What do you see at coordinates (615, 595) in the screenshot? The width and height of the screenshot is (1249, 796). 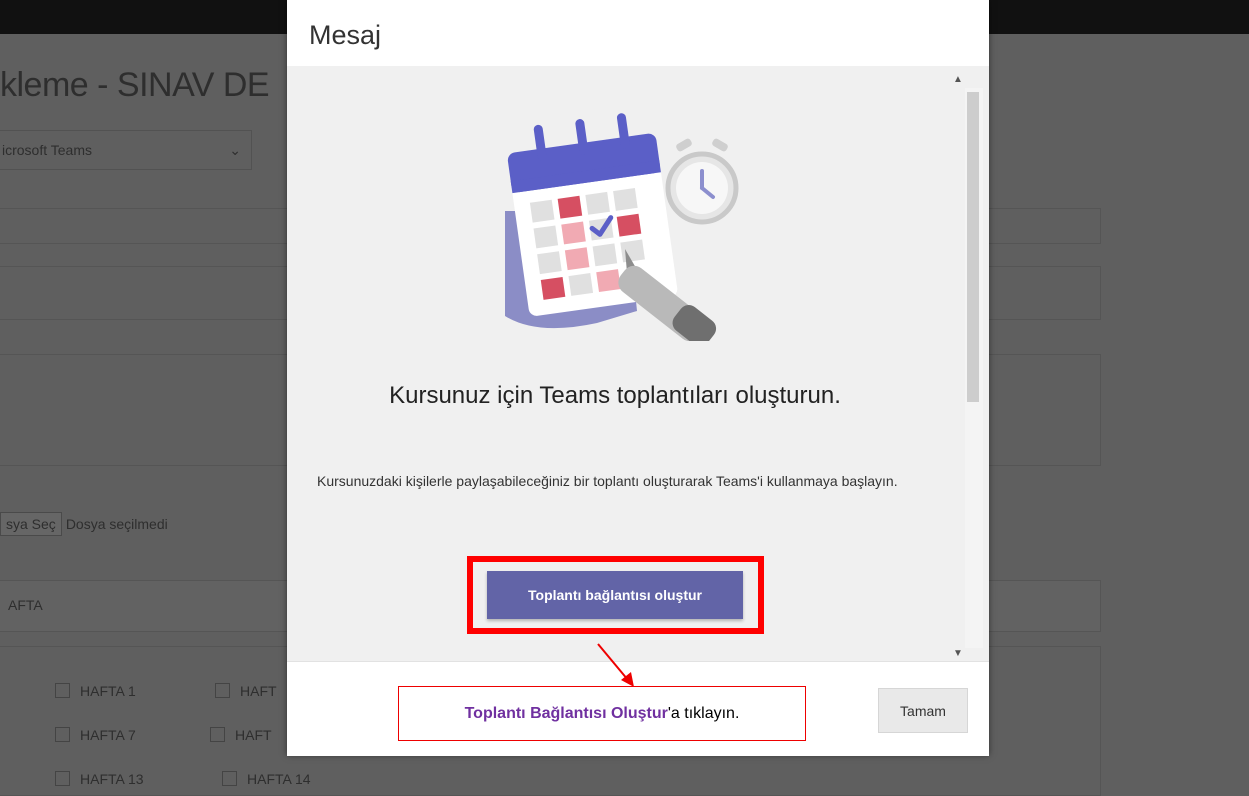 I see `highlight-box` at bounding box center [615, 595].